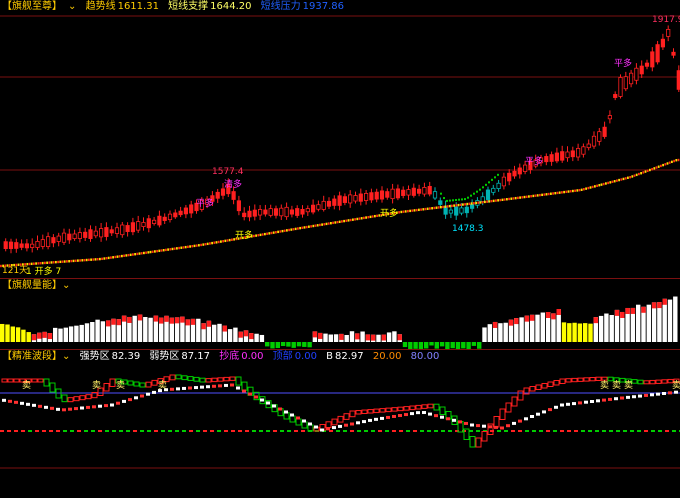 Image resolution: width=680 pixels, height=498 pixels. I want to click on indicator-name: 【旗舰至尊】, so click(32, 6).